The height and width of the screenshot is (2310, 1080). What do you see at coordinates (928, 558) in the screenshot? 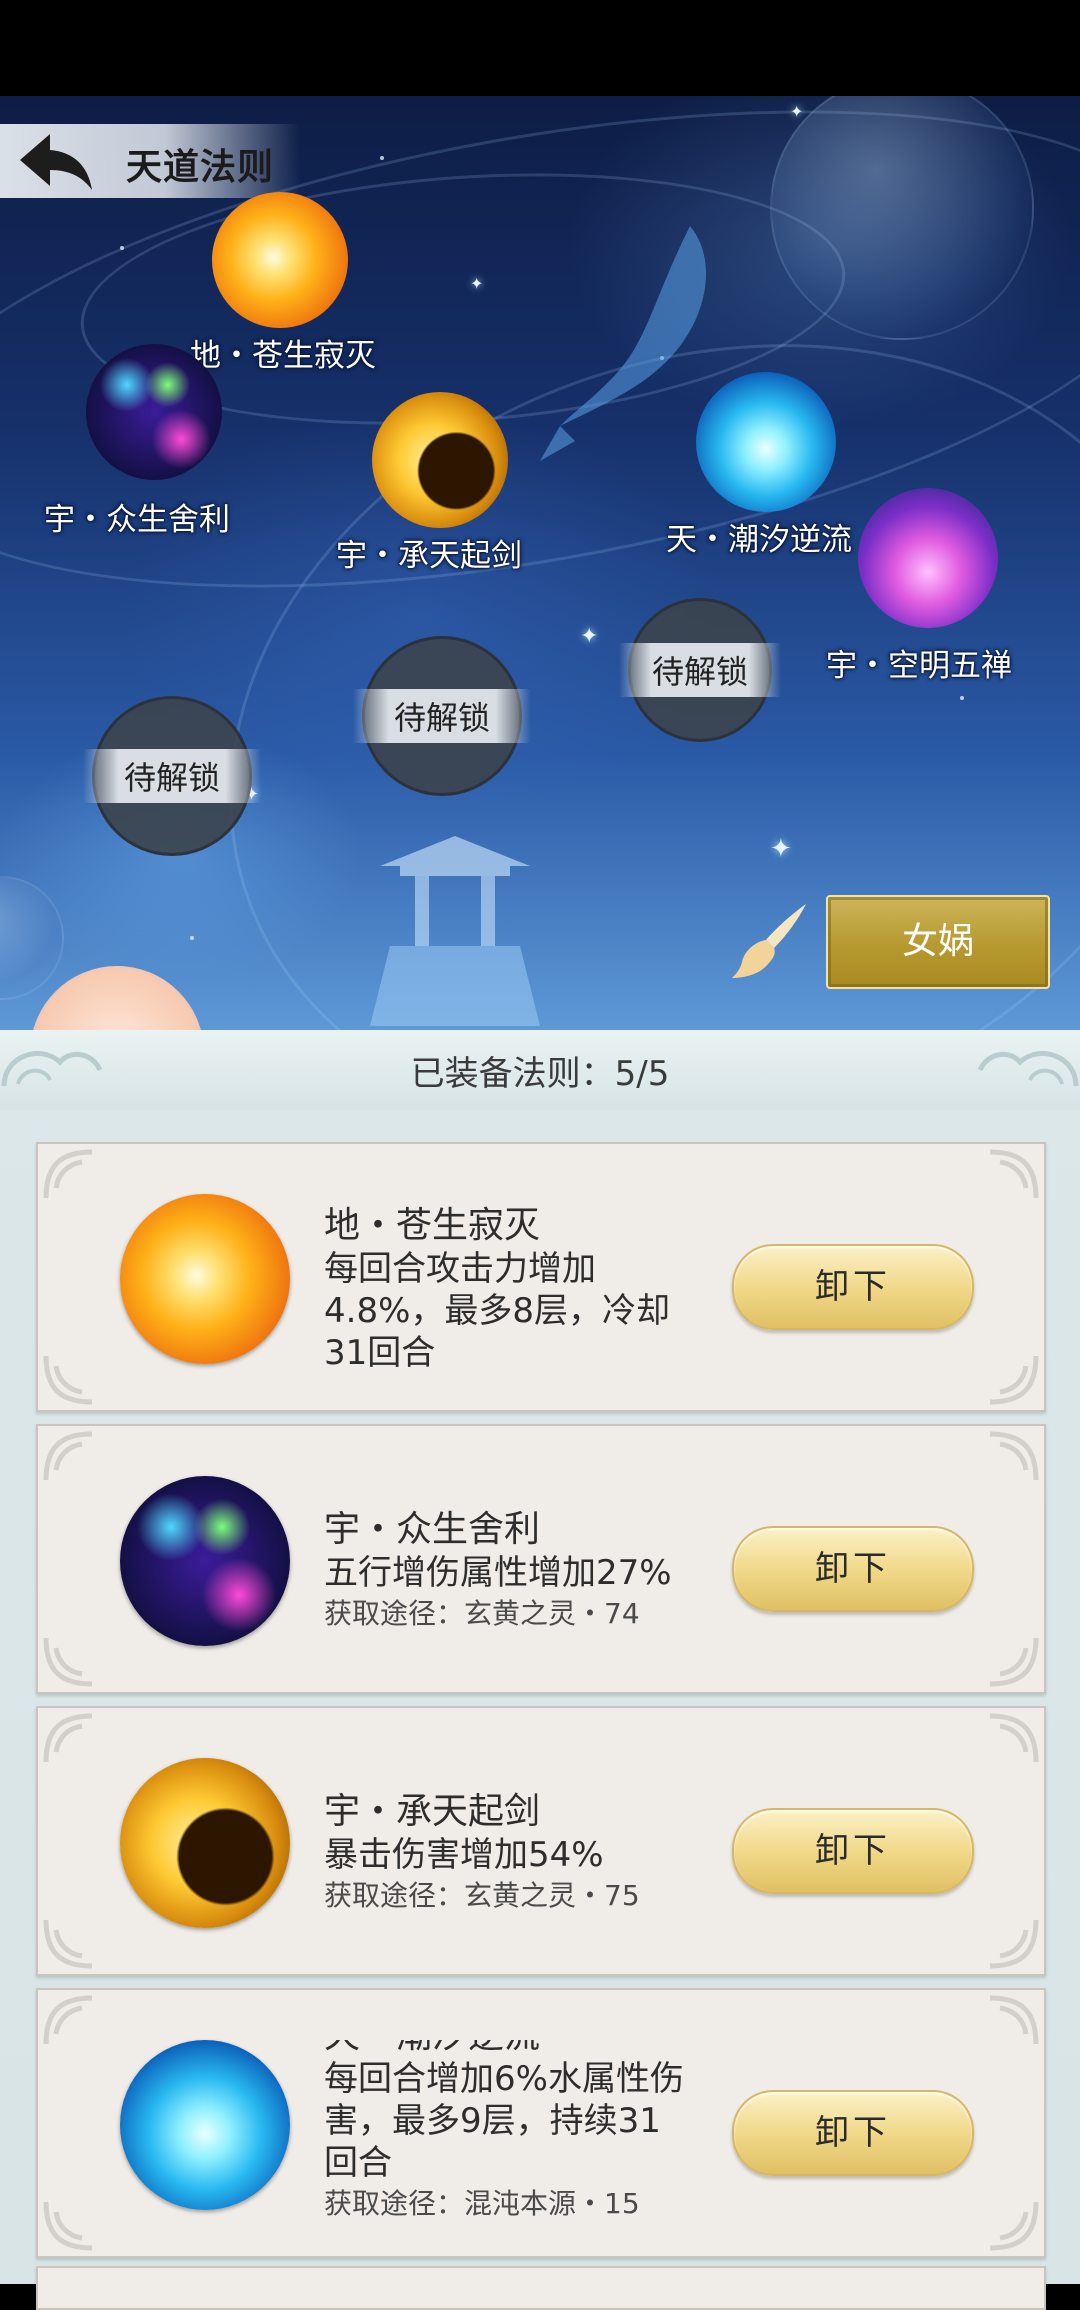
I see `map-node-crystal-pillars` at bounding box center [928, 558].